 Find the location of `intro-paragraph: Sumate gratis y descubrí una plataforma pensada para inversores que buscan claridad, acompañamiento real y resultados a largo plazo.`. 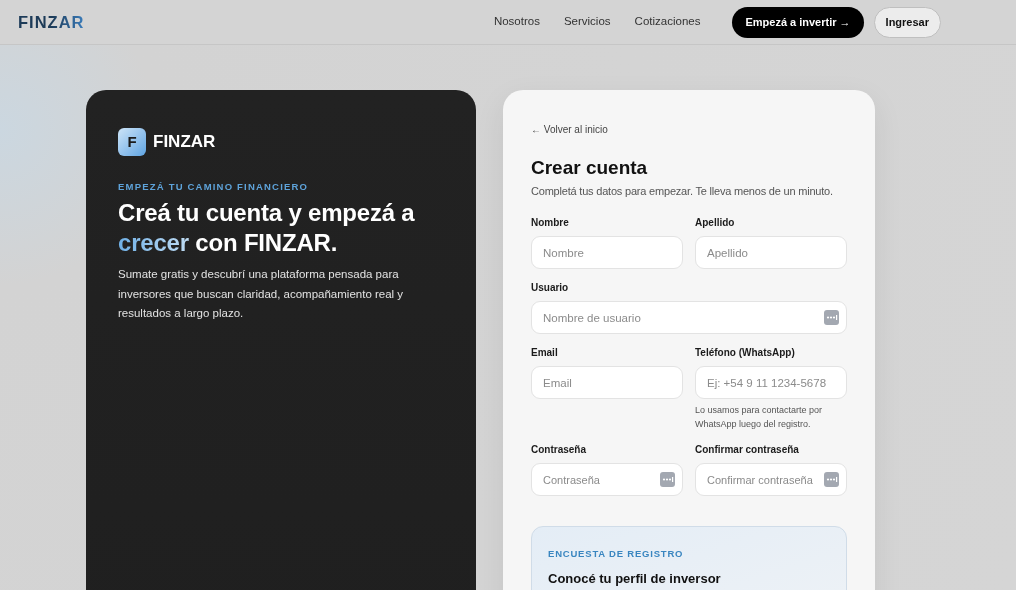

intro-paragraph: Sumate gratis y descubrí una plataforma pensada para inversores que buscan claridad, acompañamiento real y resultados a largo plazo. is located at coordinates (261, 294).